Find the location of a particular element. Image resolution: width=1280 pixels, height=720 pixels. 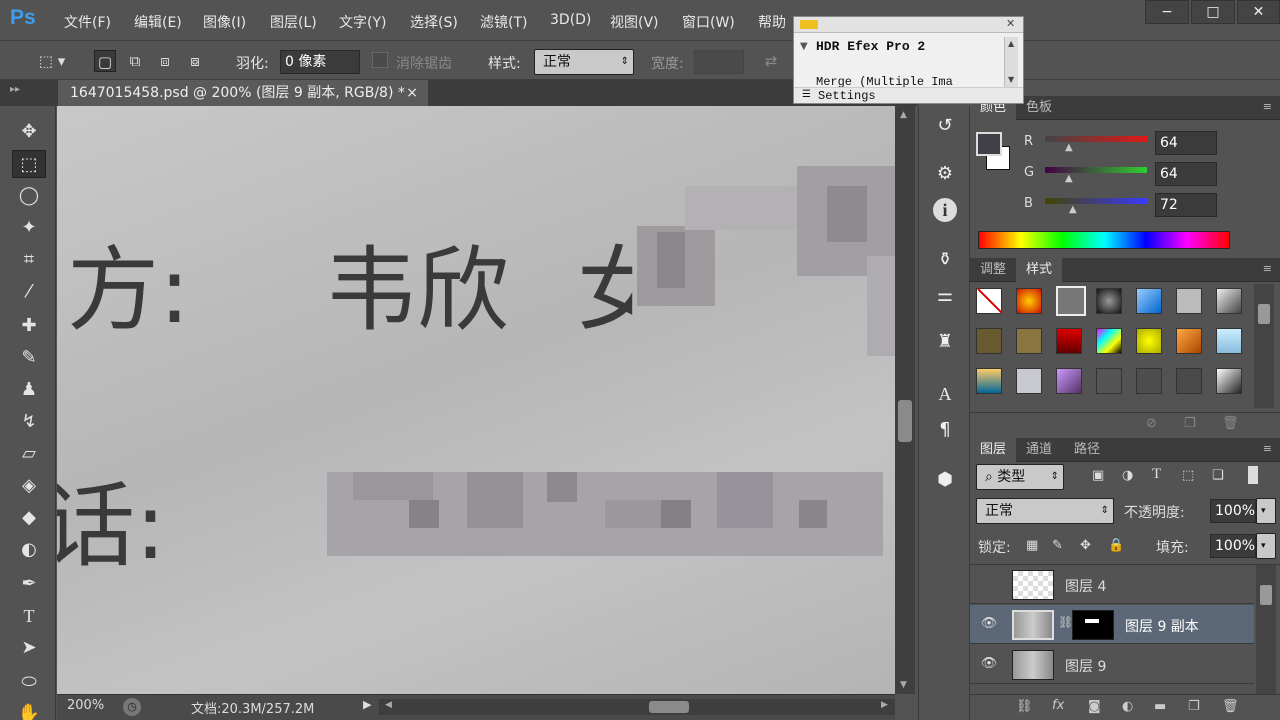

menu-help: 帮助 is located at coordinates (772, 22).